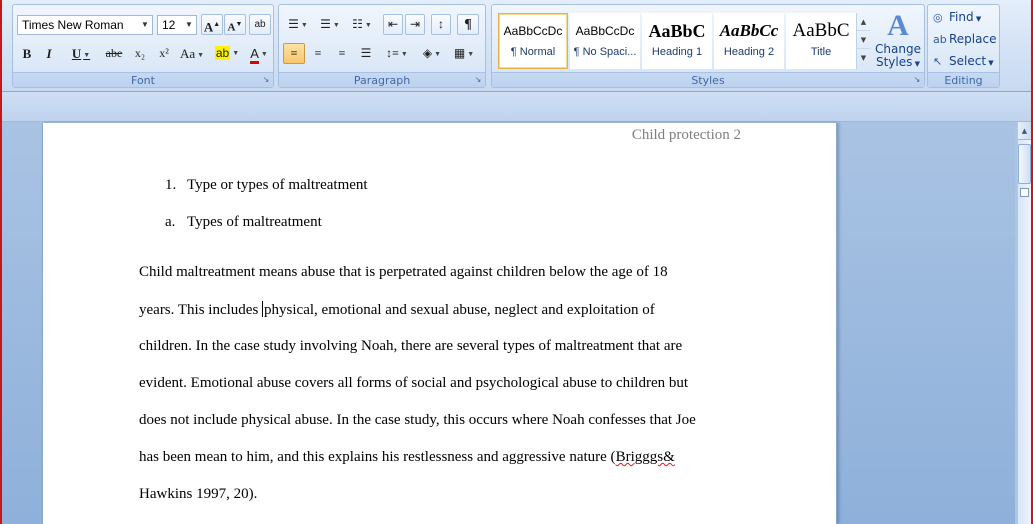  What do you see at coordinates (235, 24) in the screenshot?
I see `shrink-font-button: A▼` at bounding box center [235, 24].